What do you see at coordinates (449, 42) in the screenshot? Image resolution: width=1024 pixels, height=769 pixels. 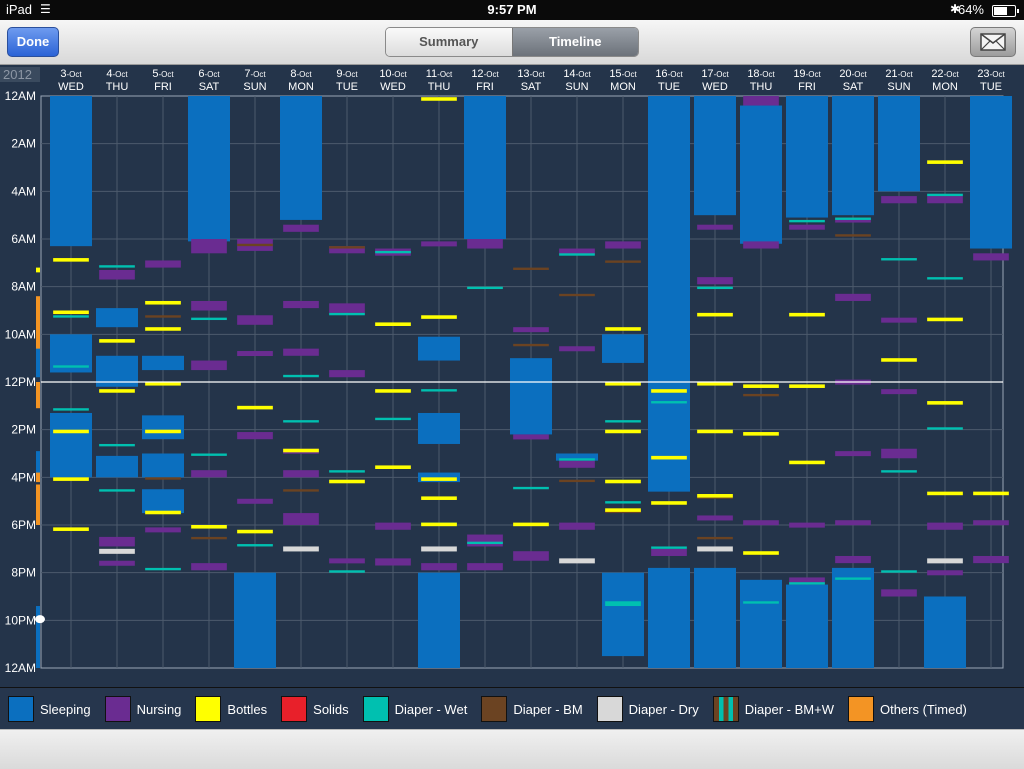 I see `tab-summary: Summary` at bounding box center [449, 42].